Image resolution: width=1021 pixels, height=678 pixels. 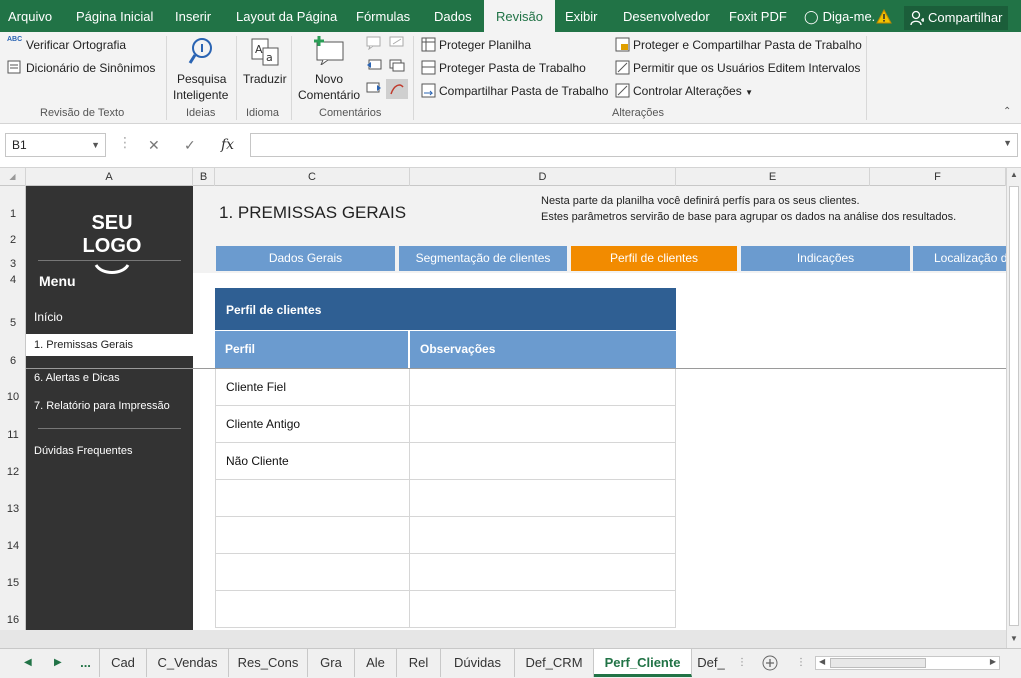 I want to click on thesaurus-button: Dicionário de Sinônimos, so click(x=90, y=68).